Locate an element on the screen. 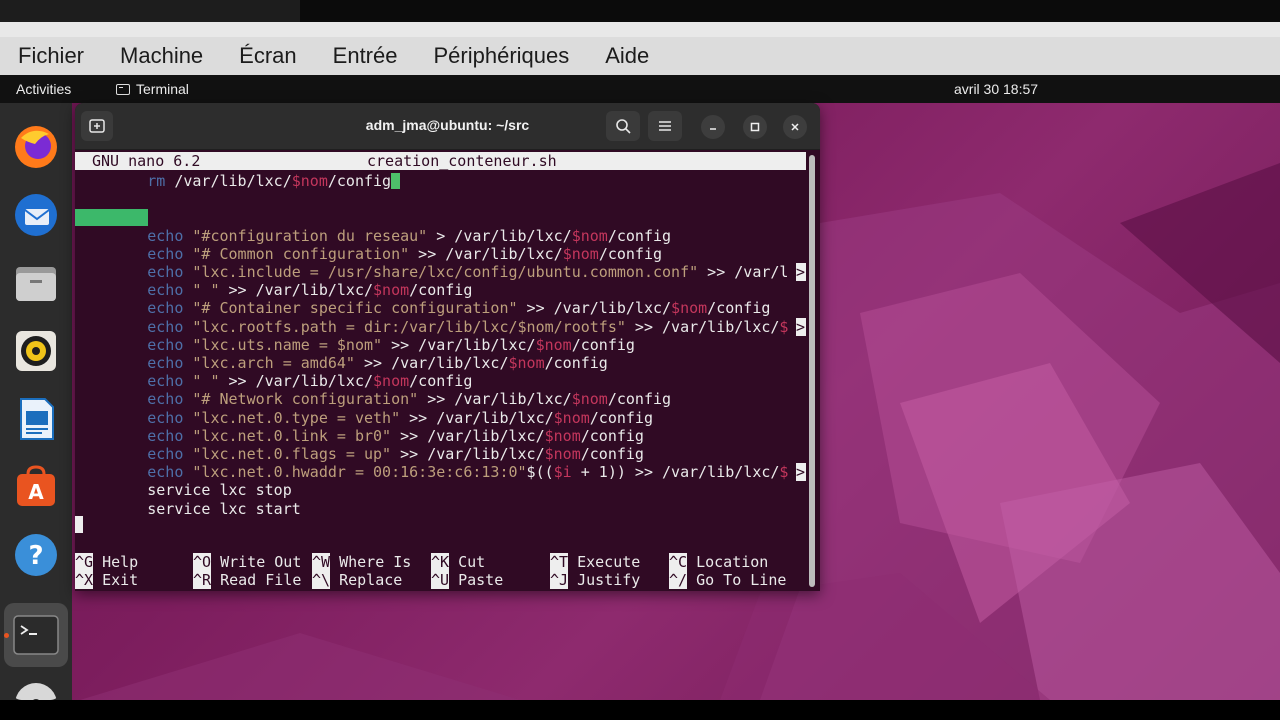 The width and height of the screenshot is (1280, 720). menu-button is located at coordinates (665, 126).